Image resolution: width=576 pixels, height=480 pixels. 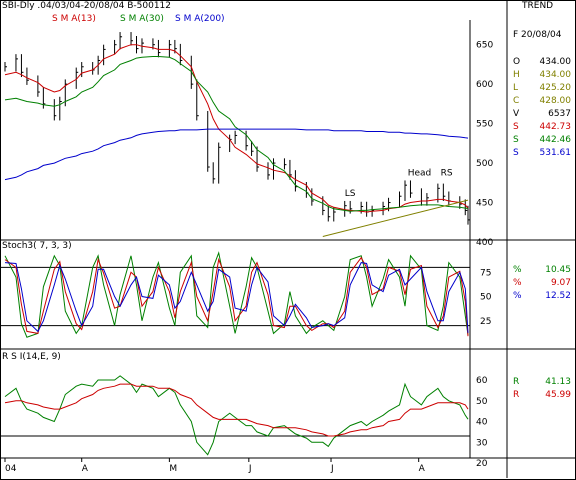 I want to click on stoch-tick-label: 50, so click(x=486, y=298).